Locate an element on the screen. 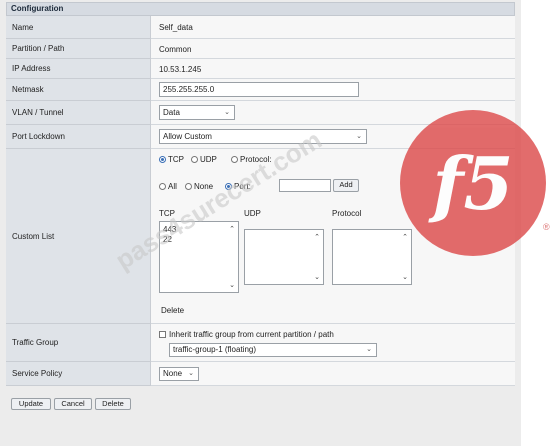 Image resolution: width=552 pixels, height=446 pixels. list-item: 22 is located at coordinates (169, 240).